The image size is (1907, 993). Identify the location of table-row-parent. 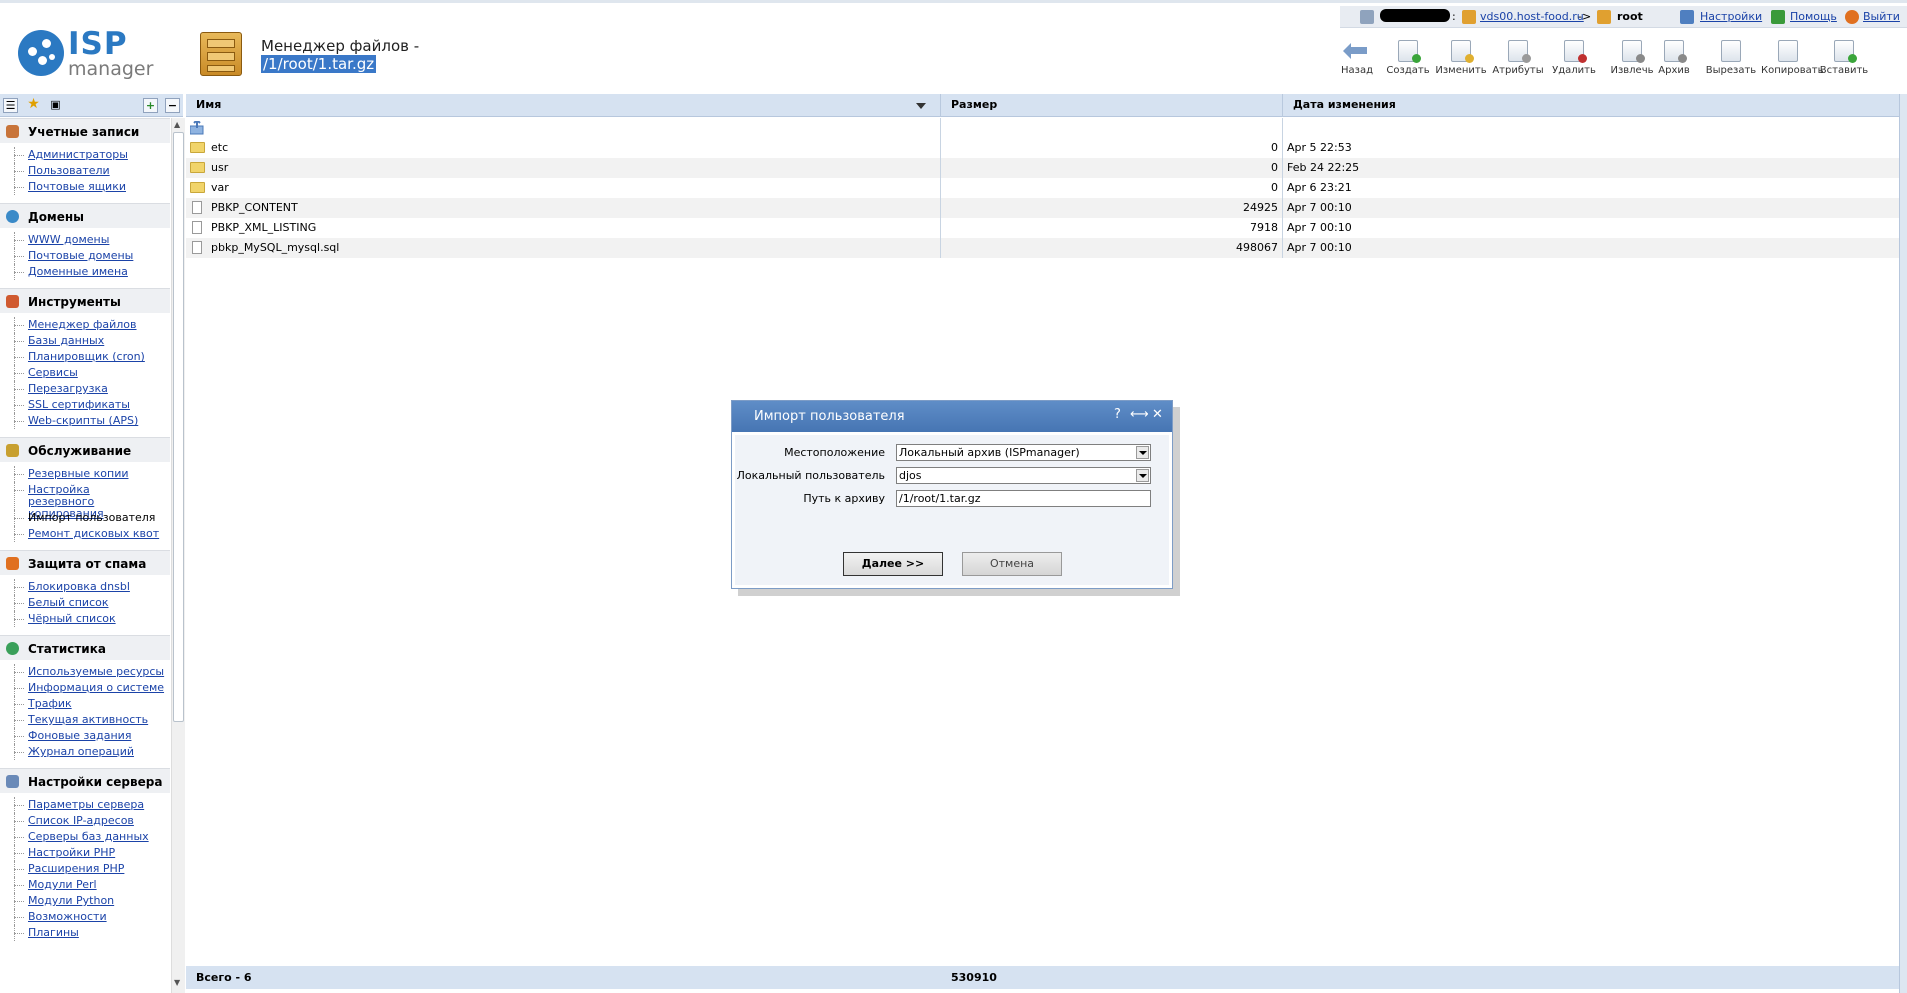
(1042, 128).